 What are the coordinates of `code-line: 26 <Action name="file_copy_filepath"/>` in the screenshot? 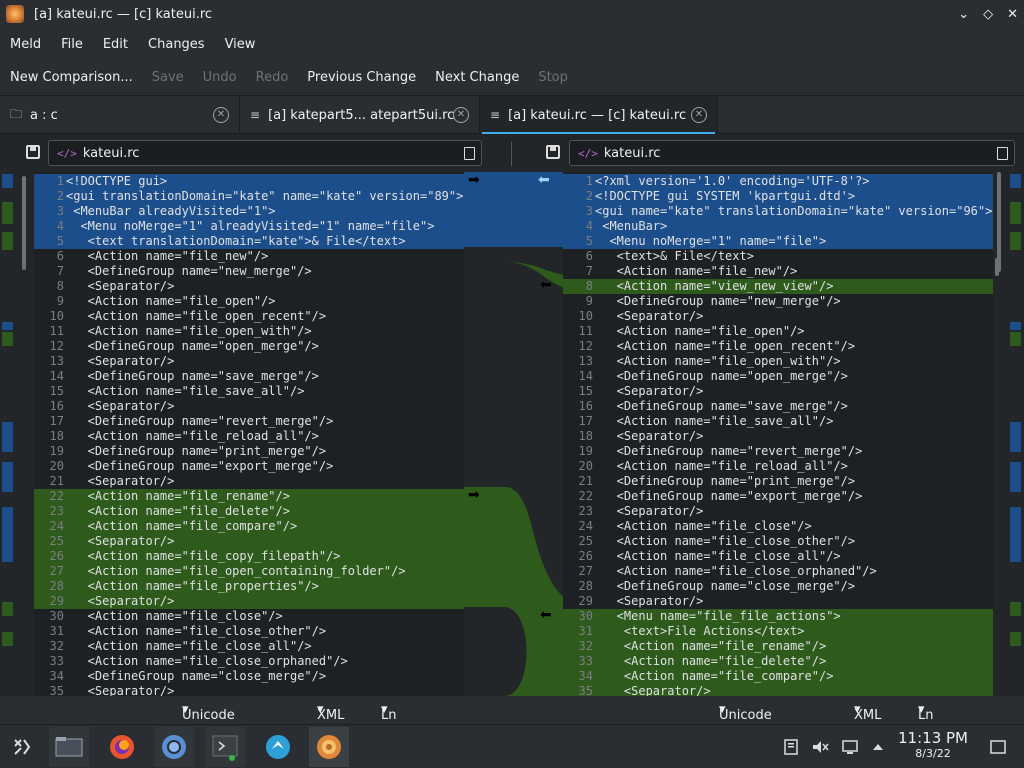 It's located at (249, 556).